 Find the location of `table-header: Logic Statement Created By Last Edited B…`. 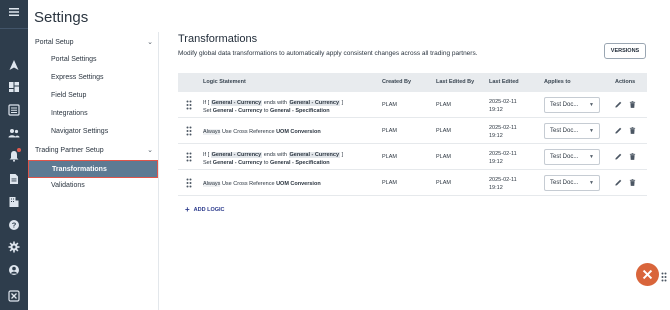

table-header: Logic Statement Created By Last Edited B… is located at coordinates (412, 82).